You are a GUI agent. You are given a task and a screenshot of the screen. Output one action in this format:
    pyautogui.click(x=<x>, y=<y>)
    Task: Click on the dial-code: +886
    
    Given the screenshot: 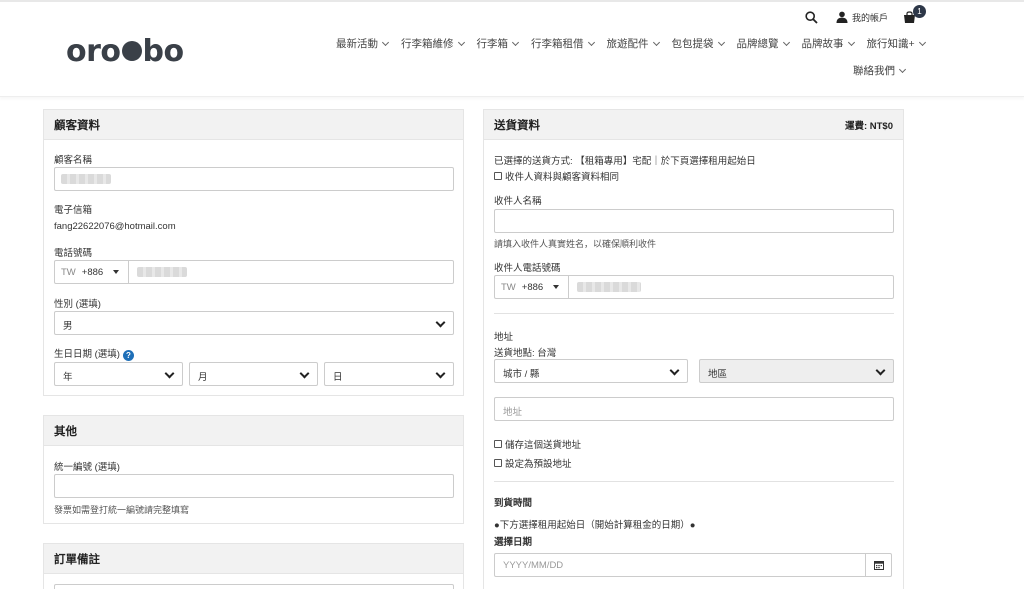 What is the action you would take?
    pyautogui.click(x=92, y=272)
    